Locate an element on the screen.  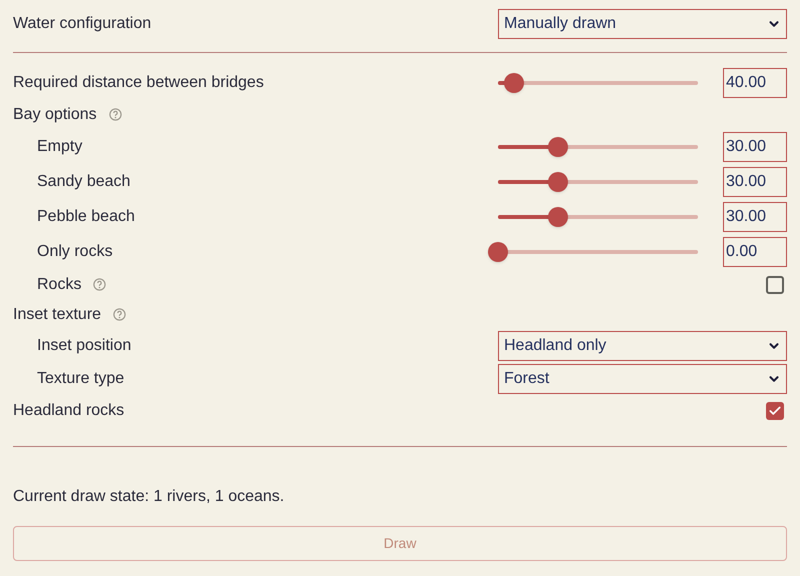
field-label: Texture type is located at coordinates (80, 378).